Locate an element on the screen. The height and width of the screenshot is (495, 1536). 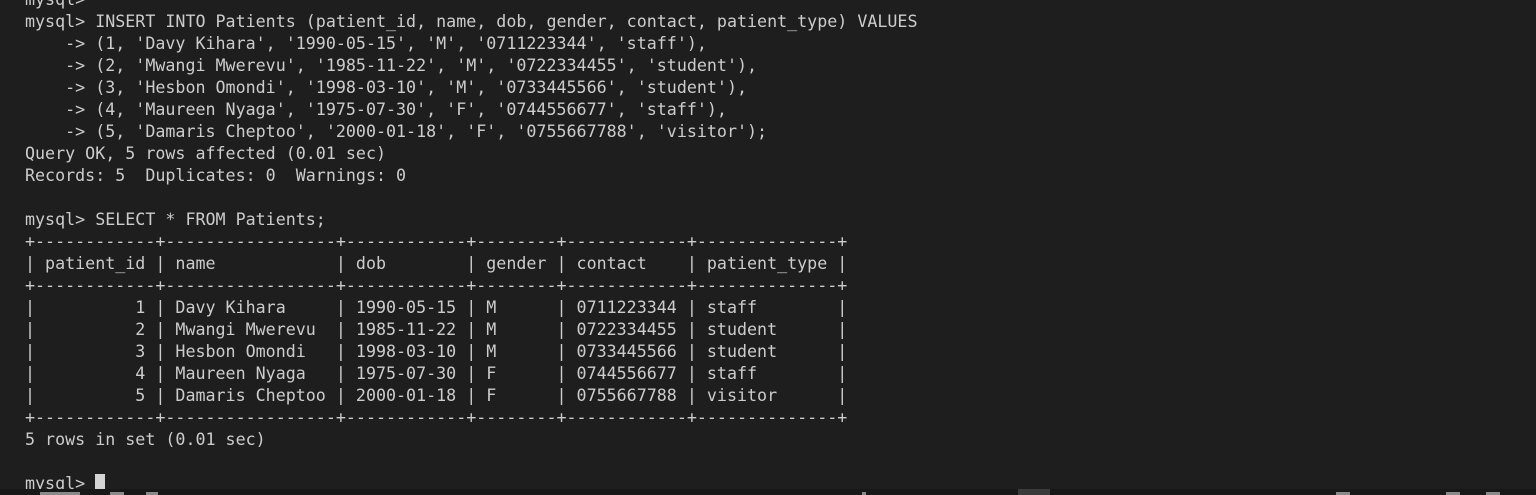
terminal-line: 5 rows in set (0.01 sec) is located at coordinates (145, 439).